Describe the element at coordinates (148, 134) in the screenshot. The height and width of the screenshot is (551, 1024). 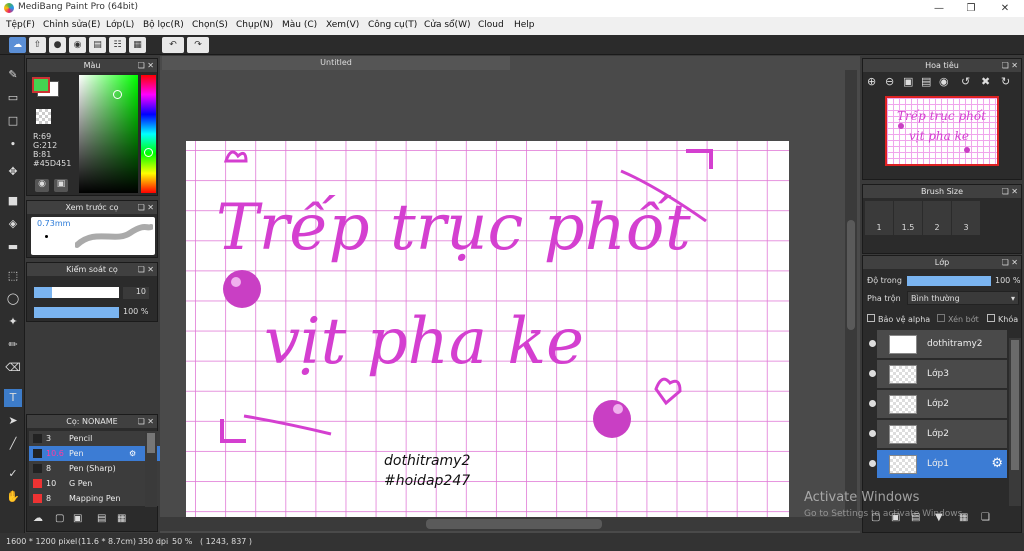
I see `hue-slider` at that location.